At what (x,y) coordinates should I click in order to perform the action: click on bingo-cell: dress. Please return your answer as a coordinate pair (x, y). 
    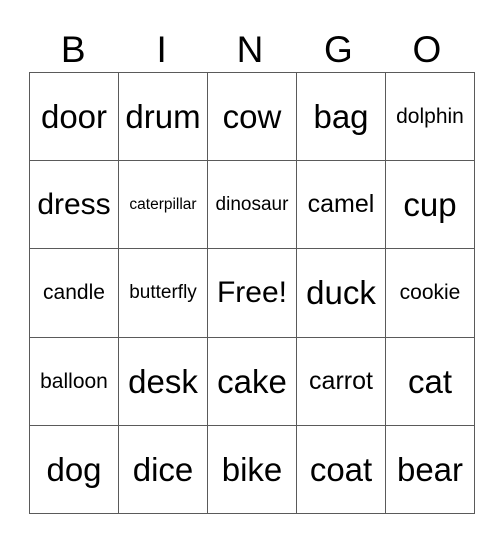
    Looking at the image, I should click on (74, 205).